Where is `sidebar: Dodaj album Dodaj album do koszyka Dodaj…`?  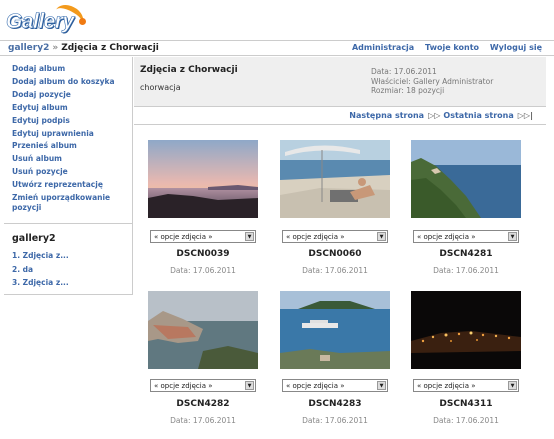
sidebar: Dodaj album Dodaj album do koszyka Dodaj… is located at coordinates (68, 176).